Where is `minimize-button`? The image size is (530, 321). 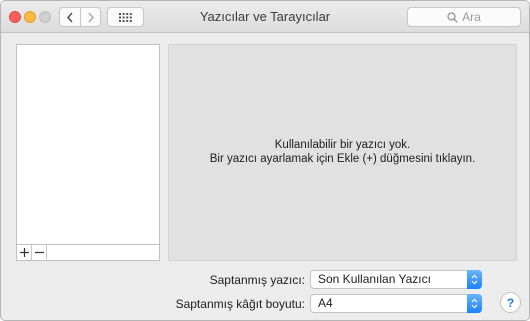
minimize-button is located at coordinates (30, 17).